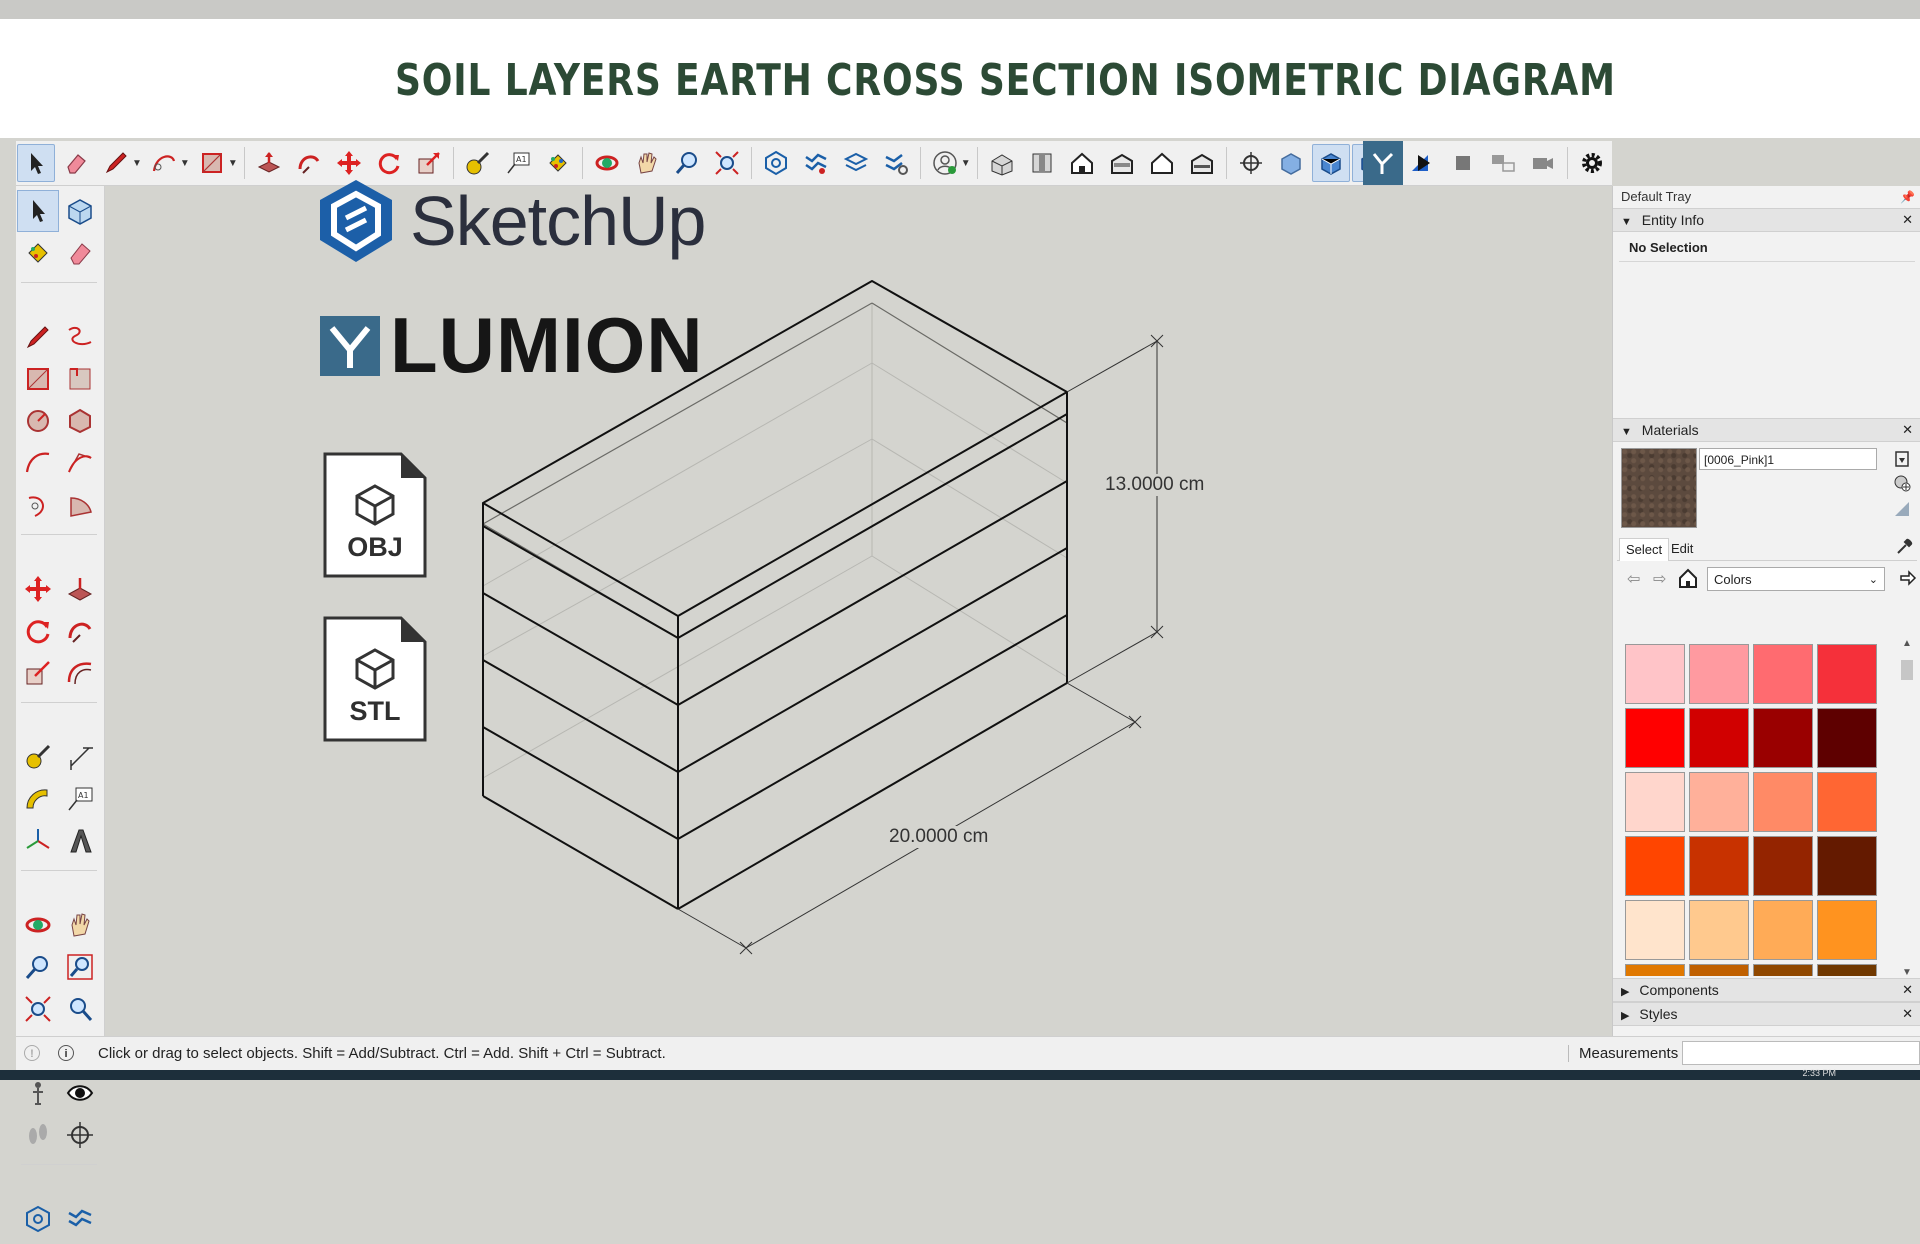 Image resolution: width=1920 pixels, height=1244 pixels. What do you see at coordinates (896, 163) in the screenshot?
I see `extension-manager-button` at bounding box center [896, 163].